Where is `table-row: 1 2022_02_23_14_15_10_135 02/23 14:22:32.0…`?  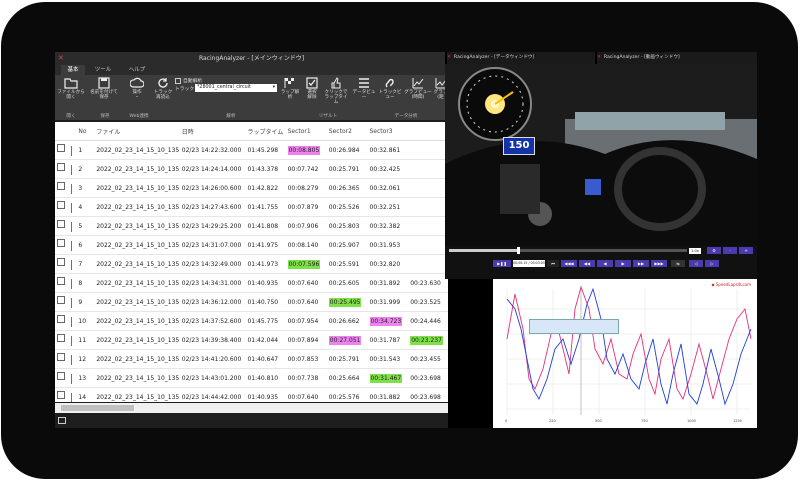
table-row: 1 2022_02_23_14_15_10_135 02/23 14:22:32.0… is located at coordinates (251, 150).